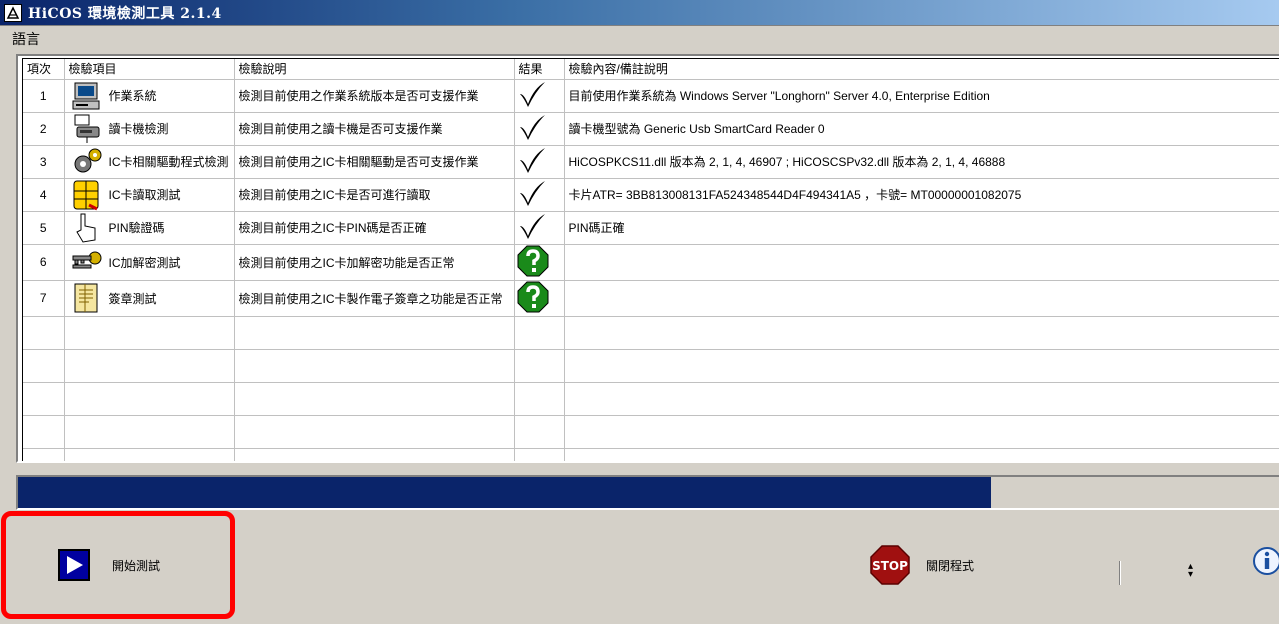  I want to click on play-icon, so click(74, 565).